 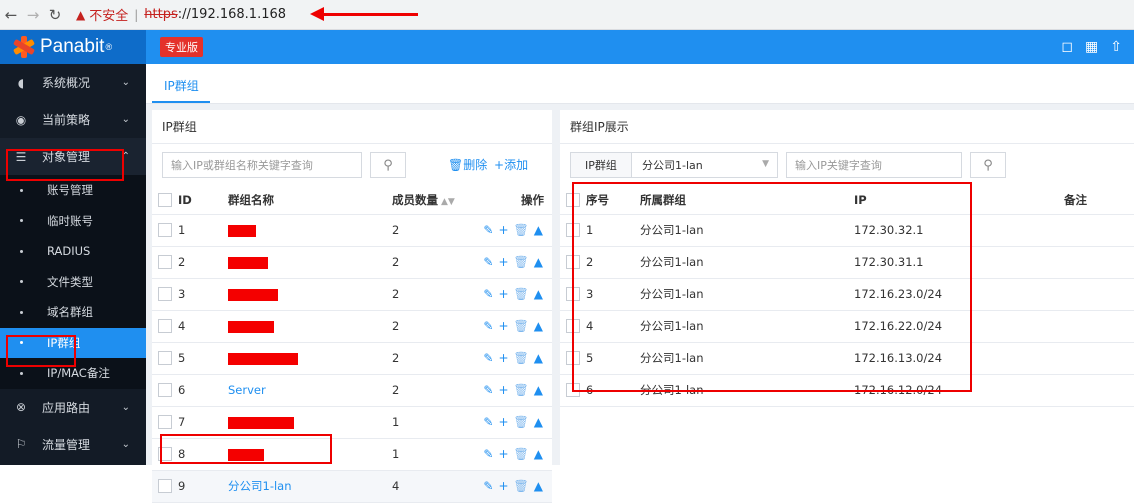 What do you see at coordinates (847, 390) in the screenshot?
I see `table-row: 6 分公司1-lan 172.16.12.0/24` at bounding box center [847, 390].